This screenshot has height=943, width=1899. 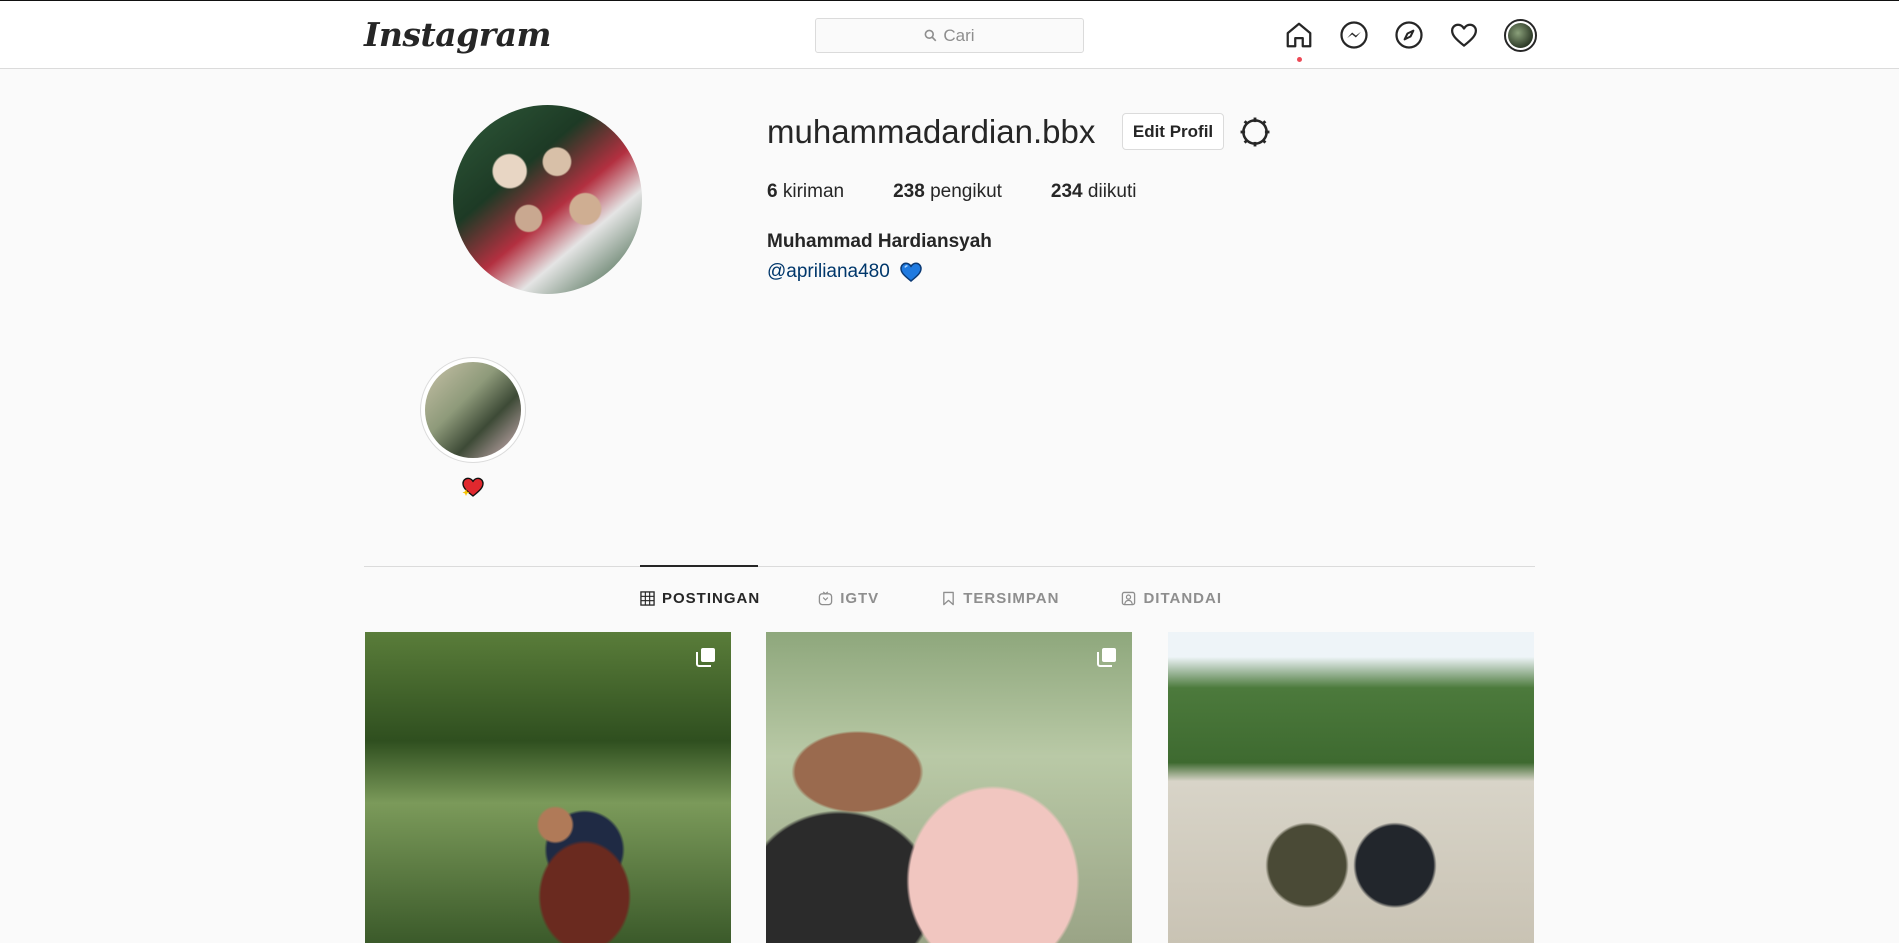 What do you see at coordinates (813, 191) in the screenshot?
I see `posts-label: kiriman` at bounding box center [813, 191].